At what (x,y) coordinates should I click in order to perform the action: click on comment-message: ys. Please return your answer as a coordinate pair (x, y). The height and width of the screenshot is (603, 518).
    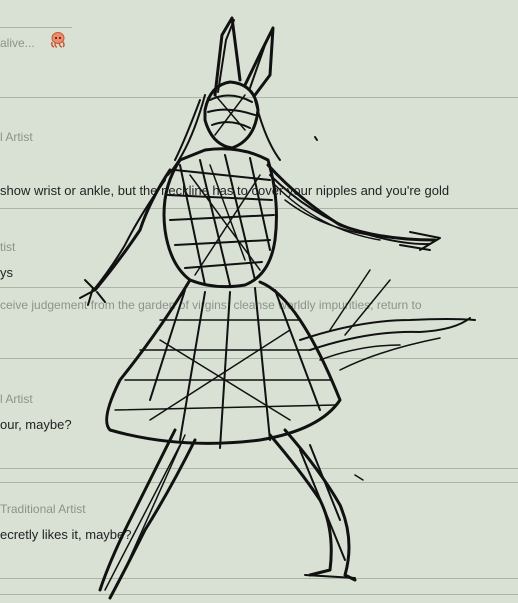
    Looking at the image, I should click on (6, 272).